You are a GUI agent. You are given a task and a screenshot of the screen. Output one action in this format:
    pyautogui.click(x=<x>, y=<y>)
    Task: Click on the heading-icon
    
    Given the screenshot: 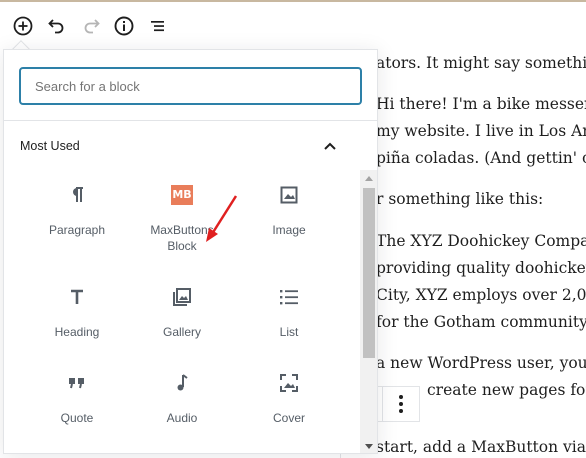 What is the action you would take?
    pyautogui.click(x=77, y=297)
    